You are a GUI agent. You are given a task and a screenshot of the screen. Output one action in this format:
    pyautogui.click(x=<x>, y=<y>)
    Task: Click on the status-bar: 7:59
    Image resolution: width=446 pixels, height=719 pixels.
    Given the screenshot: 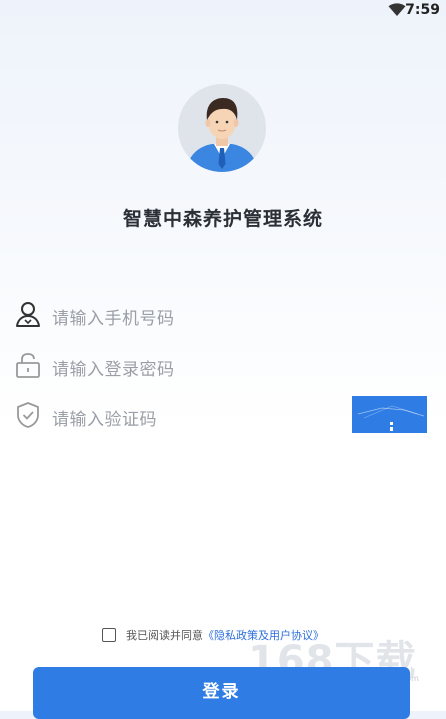 What is the action you would take?
    pyautogui.click(x=223, y=11)
    